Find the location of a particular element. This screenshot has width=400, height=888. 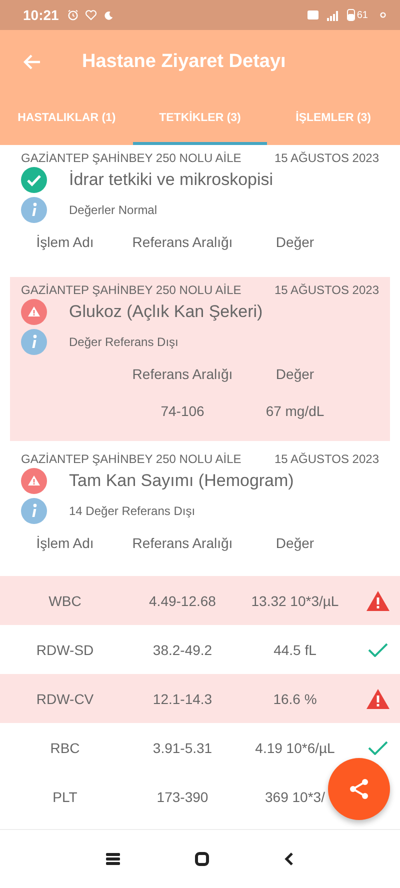

battery-level: 61 is located at coordinates (362, 15).